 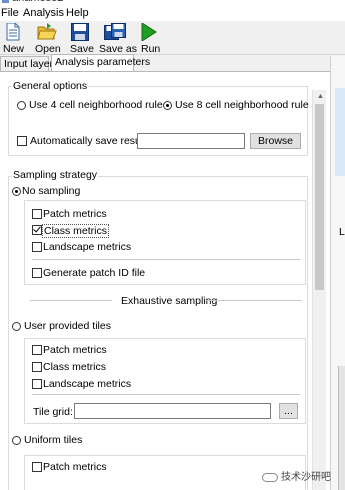 What do you see at coordinates (341, 428) in the screenshot?
I see `right-pane-list` at bounding box center [341, 428].